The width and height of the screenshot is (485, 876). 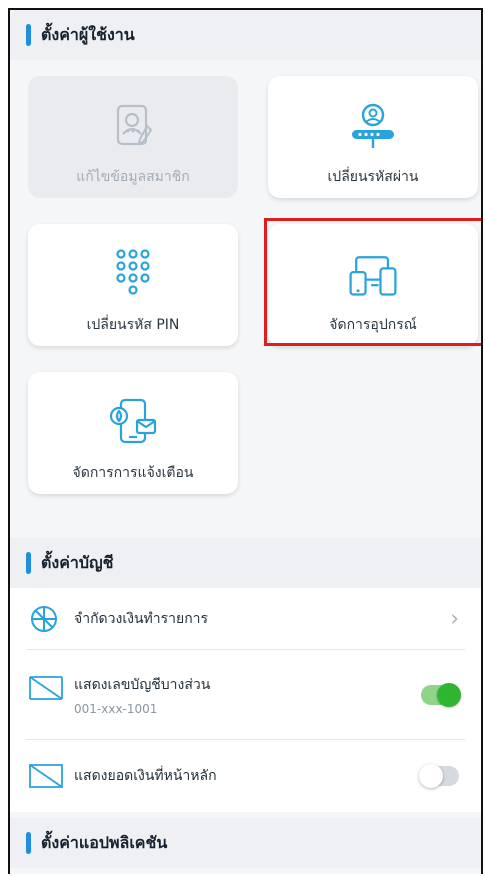 What do you see at coordinates (133, 422) in the screenshot?
I see `notification-phone-icon` at bounding box center [133, 422].